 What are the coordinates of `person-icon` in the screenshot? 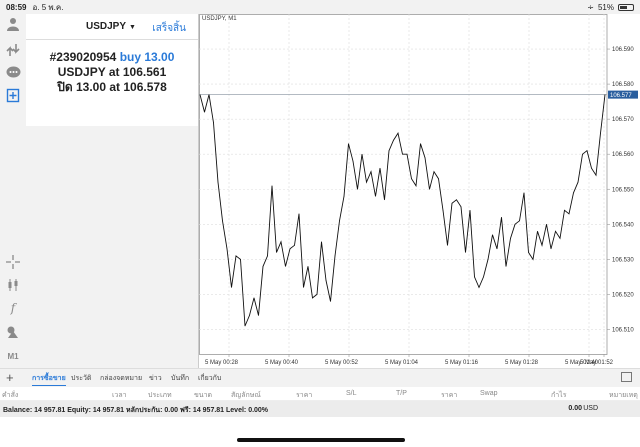 It's located at (13, 24).